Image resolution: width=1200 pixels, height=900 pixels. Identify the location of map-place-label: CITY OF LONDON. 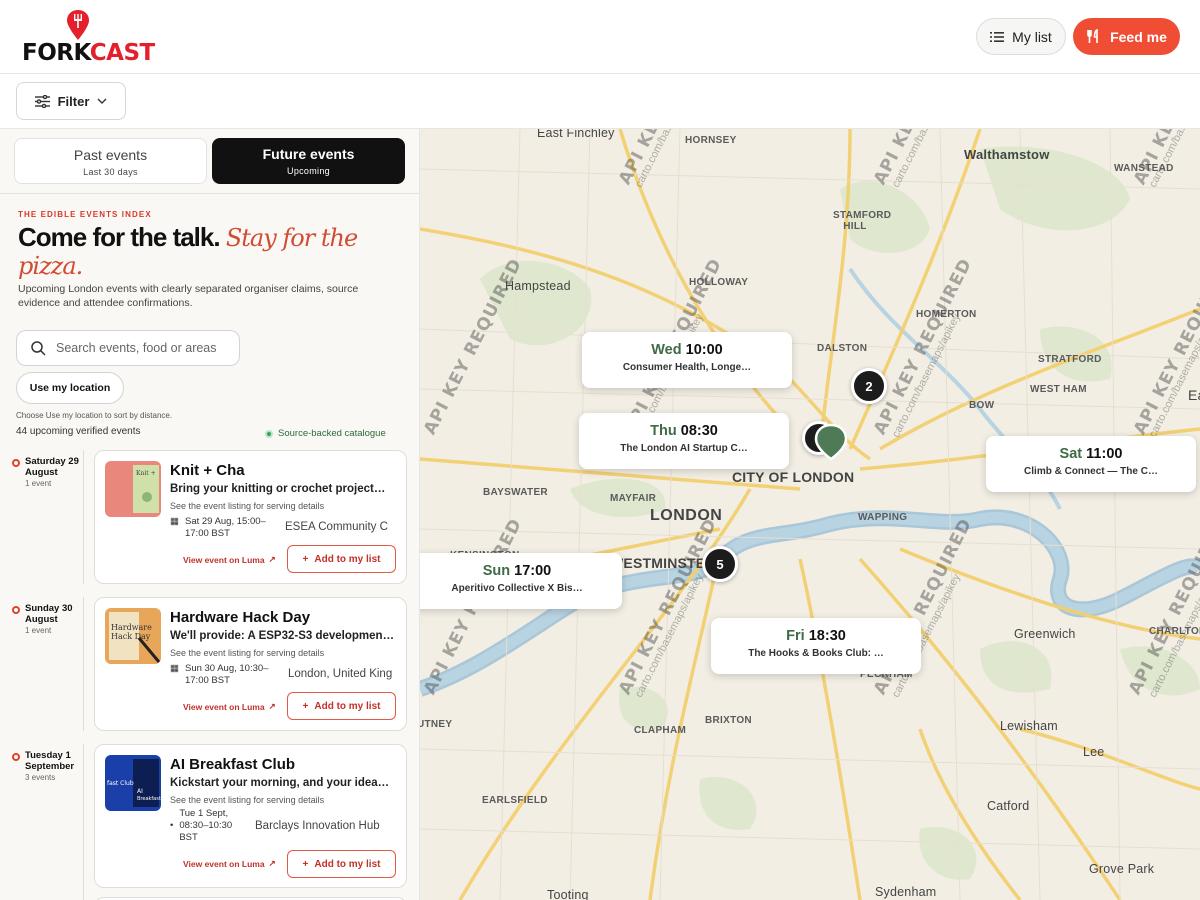
(793, 477).